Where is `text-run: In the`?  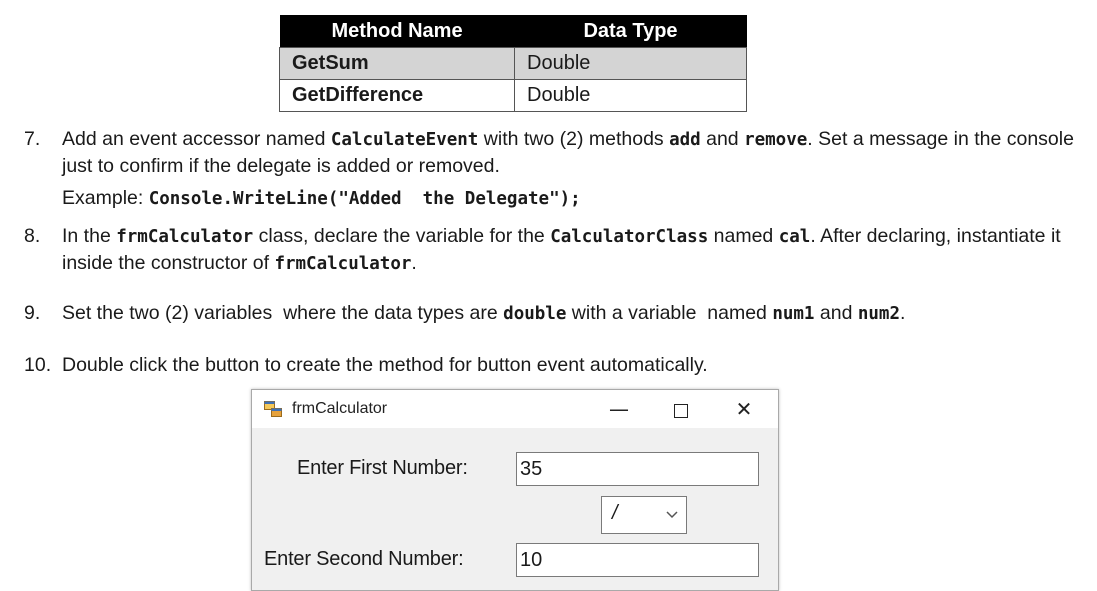
text-run: In the is located at coordinates (89, 236).